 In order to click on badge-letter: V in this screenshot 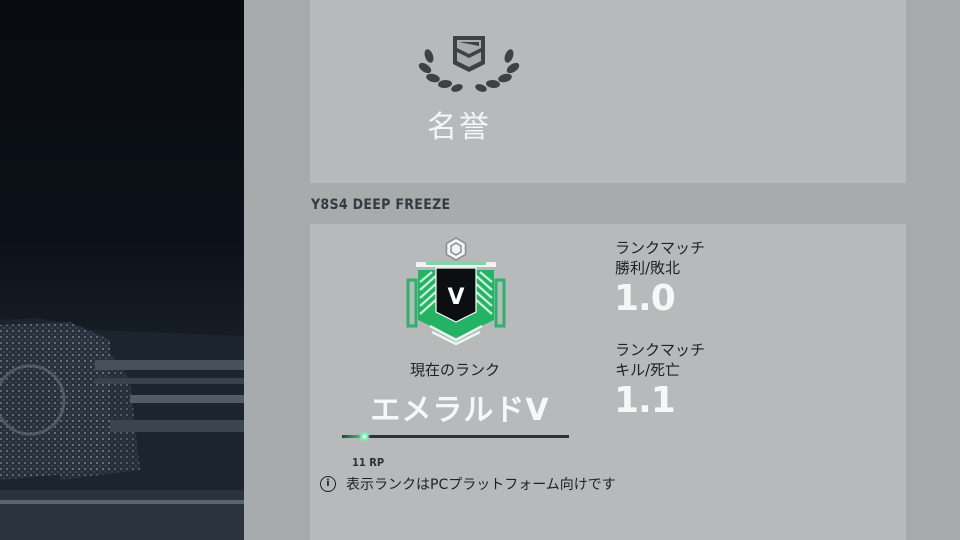, I will do `click(455, 297)`.